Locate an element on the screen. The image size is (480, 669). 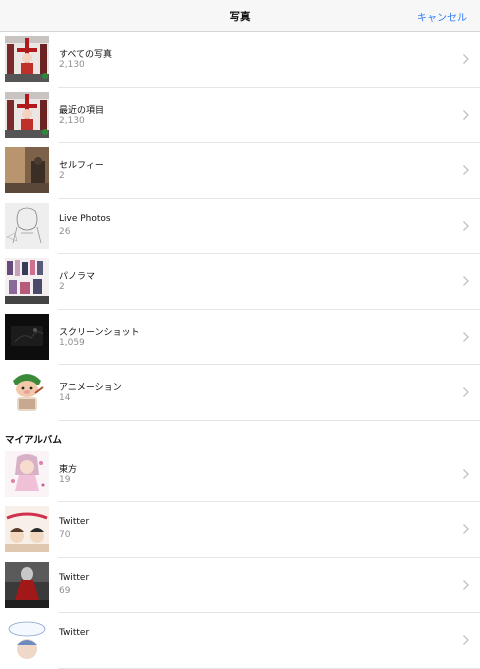
red-dress-thumbnail is located at coordinates (27, 584).